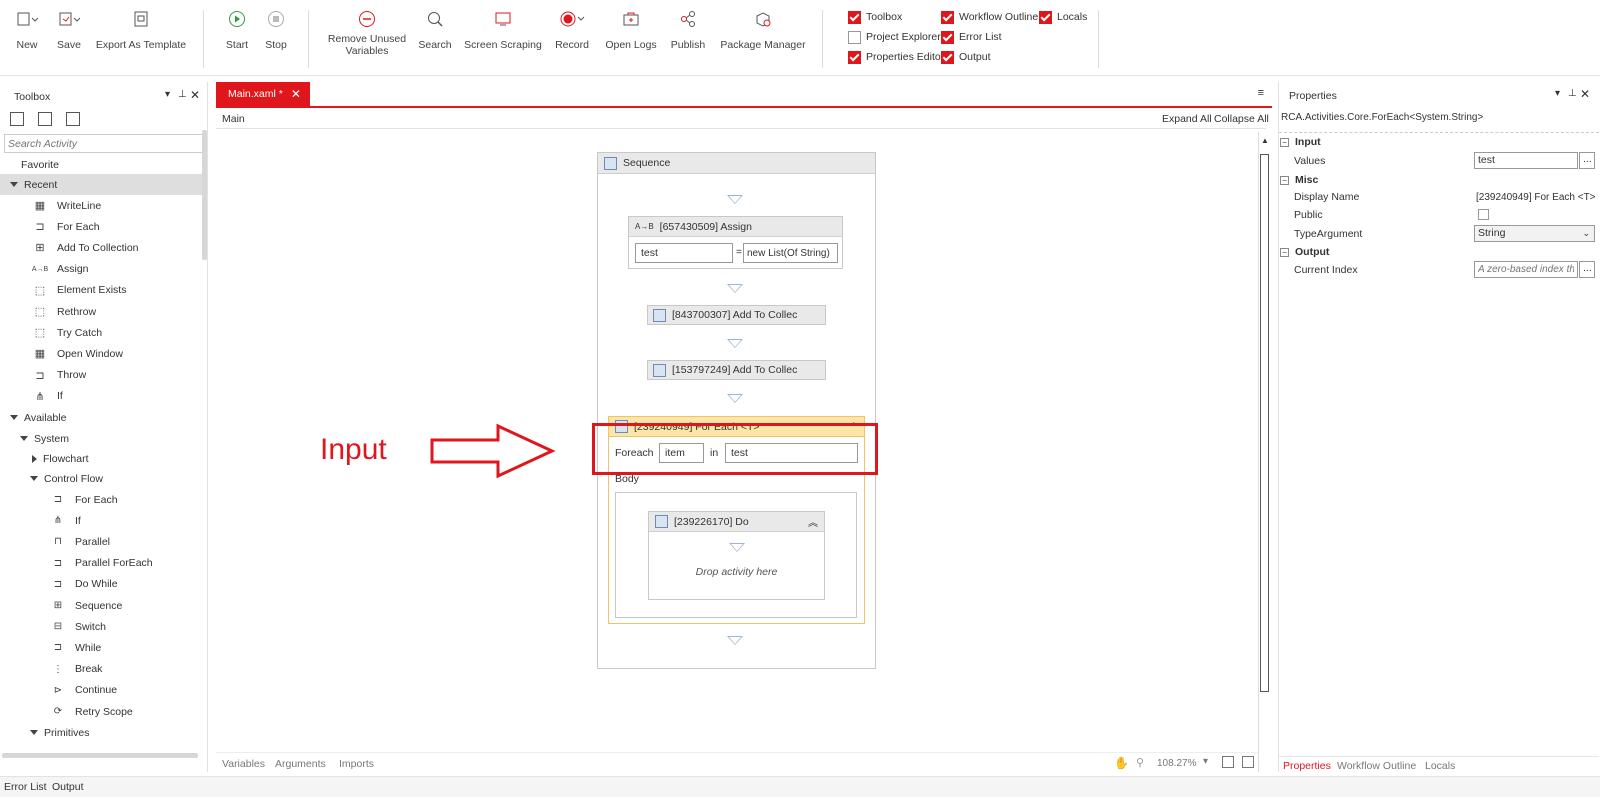  Describe the element at coordinates (101, 458) in the screenshot. I see `tree-flowchart: Flowchart` at that location.